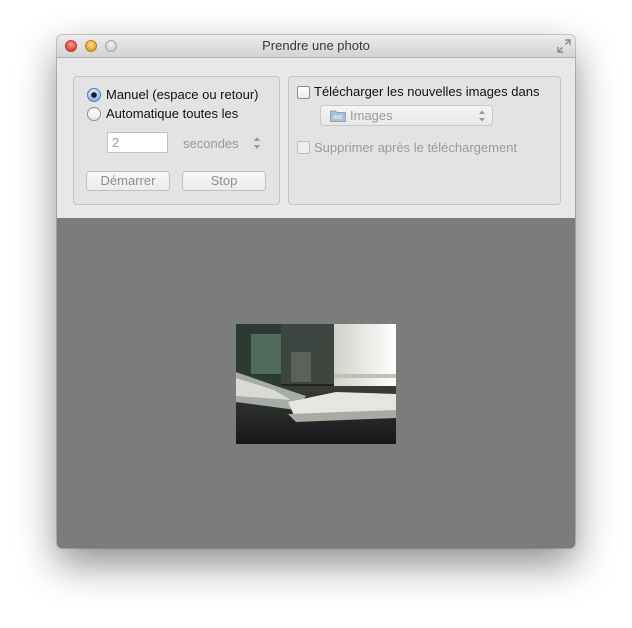 The image size is (632, 628). What do you see at coordinates (137, 142) in the screenshot?
I see `interval-field: 2` at bounding box center [137, 142].